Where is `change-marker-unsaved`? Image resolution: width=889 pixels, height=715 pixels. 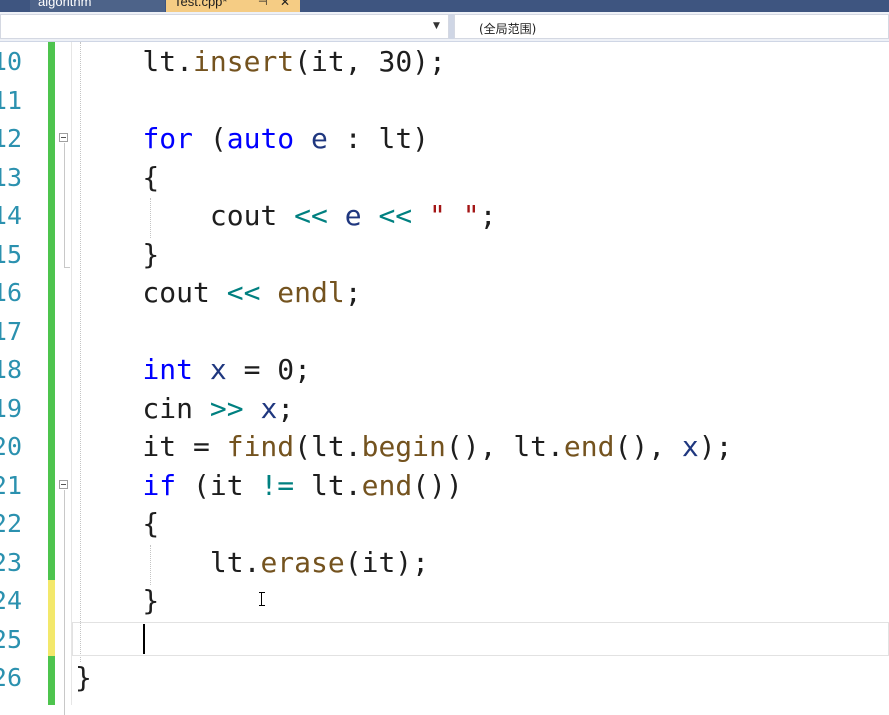 change-marker-unsaved is located at coordinates (51, 618).